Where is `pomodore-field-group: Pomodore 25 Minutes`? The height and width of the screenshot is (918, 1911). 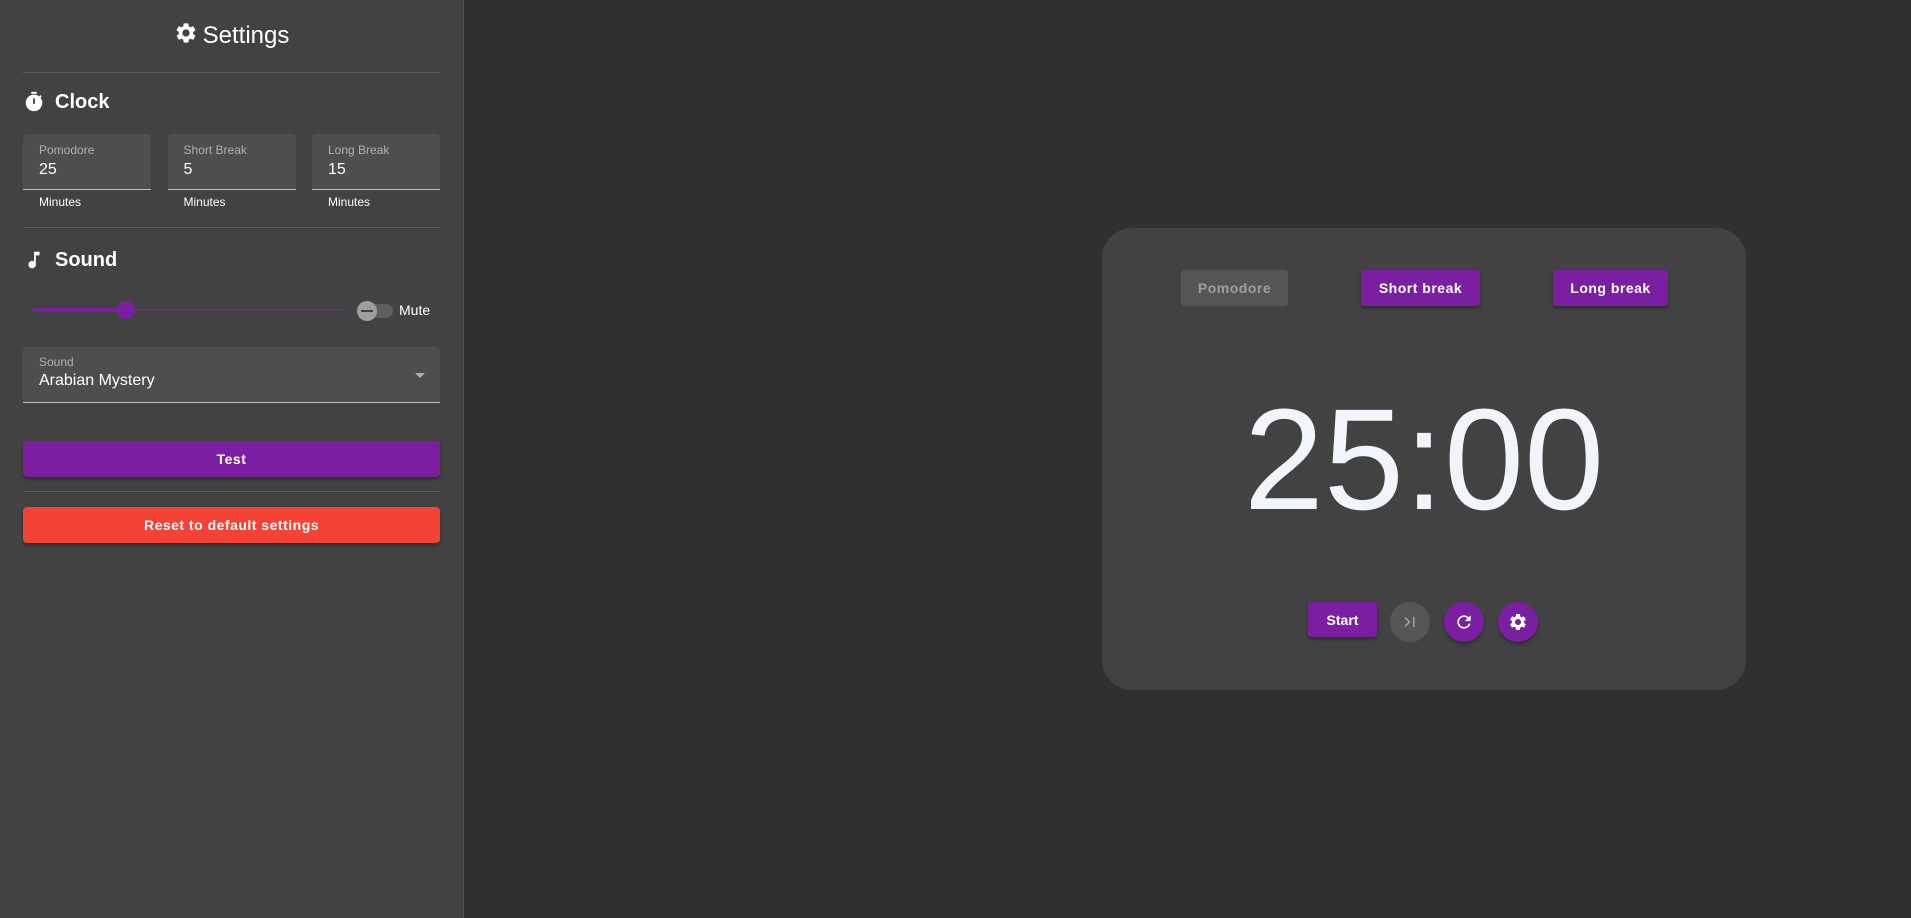 pomodore-field-group: Pomodore 25 Minutes is located at coordinates (87, 171).